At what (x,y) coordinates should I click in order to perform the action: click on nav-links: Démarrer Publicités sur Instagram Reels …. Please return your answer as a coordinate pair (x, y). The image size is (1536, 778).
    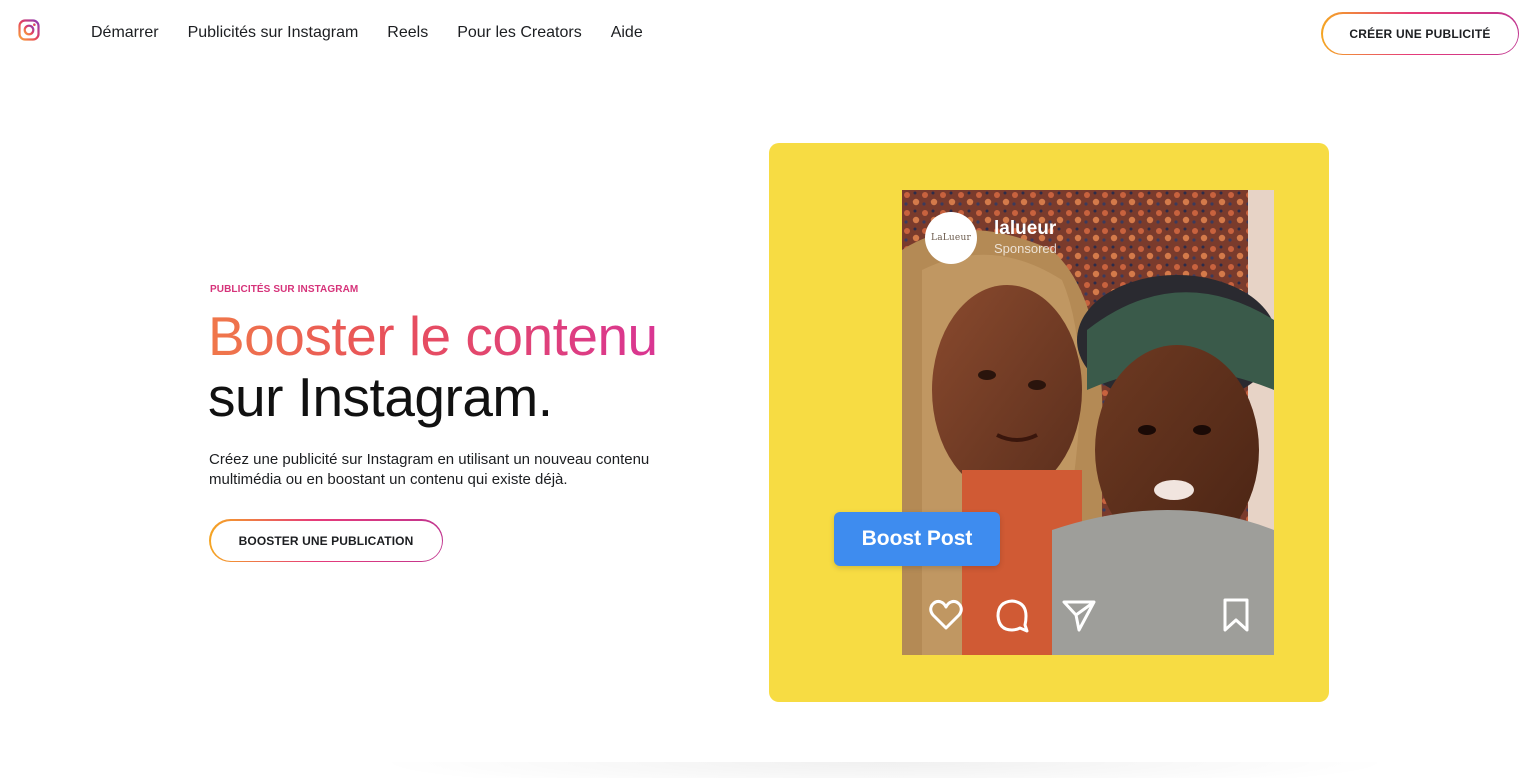
    Looking at the image, I should click on (381, 33).